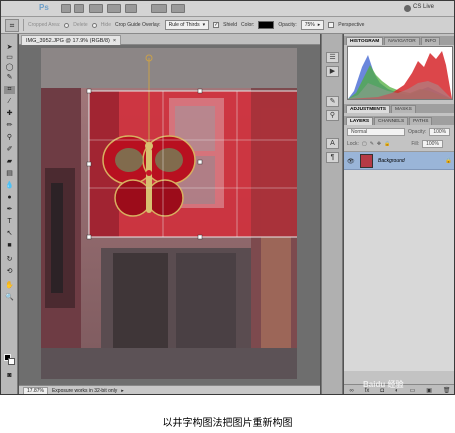 The height and width of the screenshot is (433, 455). Describe the element at coordinates (227, 9) in the screenshot. I see `menu-bar: Ps CS Live` at that location.